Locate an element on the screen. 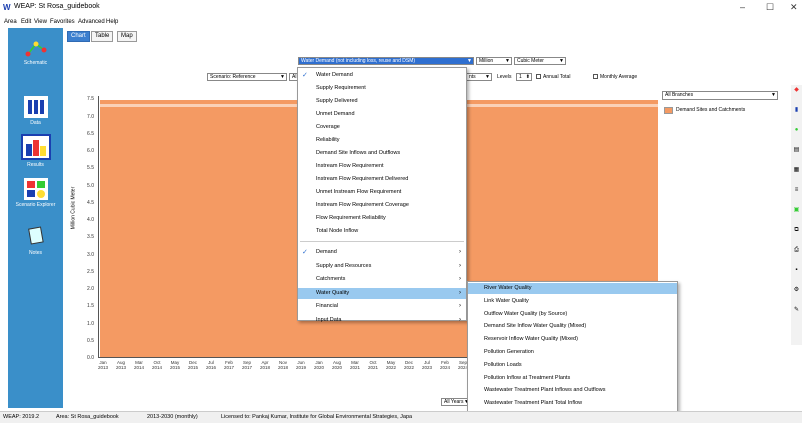 The height and width of the screenshot is (423, 802). copy-icon: ⧉ is located at coordinates (796, 230).